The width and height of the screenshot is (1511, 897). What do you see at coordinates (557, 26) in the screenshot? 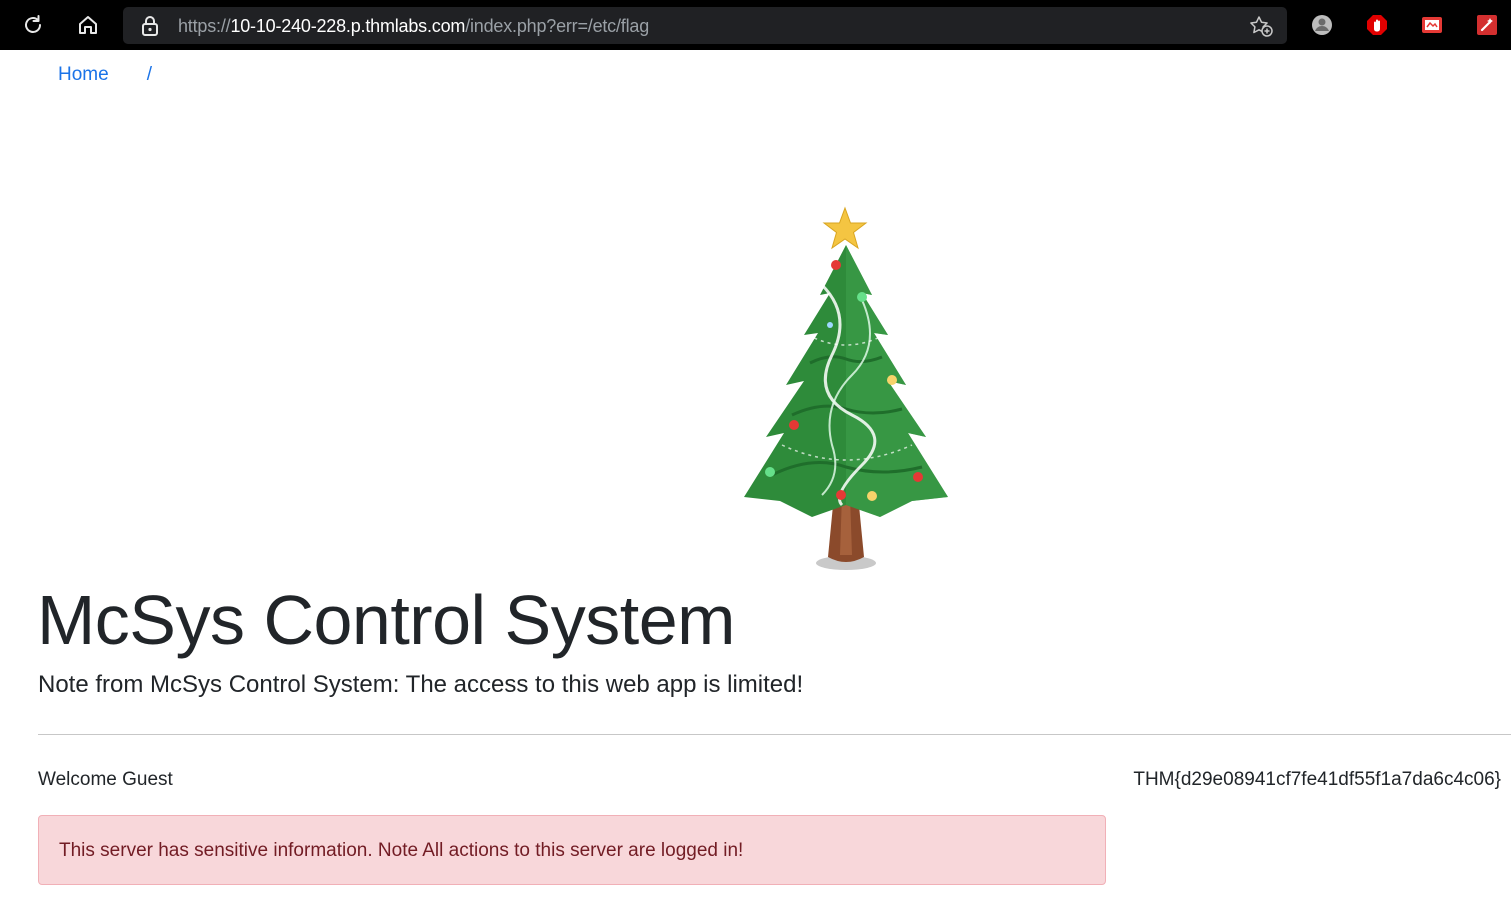
I see `url-path: /index.php?err=/etc/flag` at bounding box center [557, 26].